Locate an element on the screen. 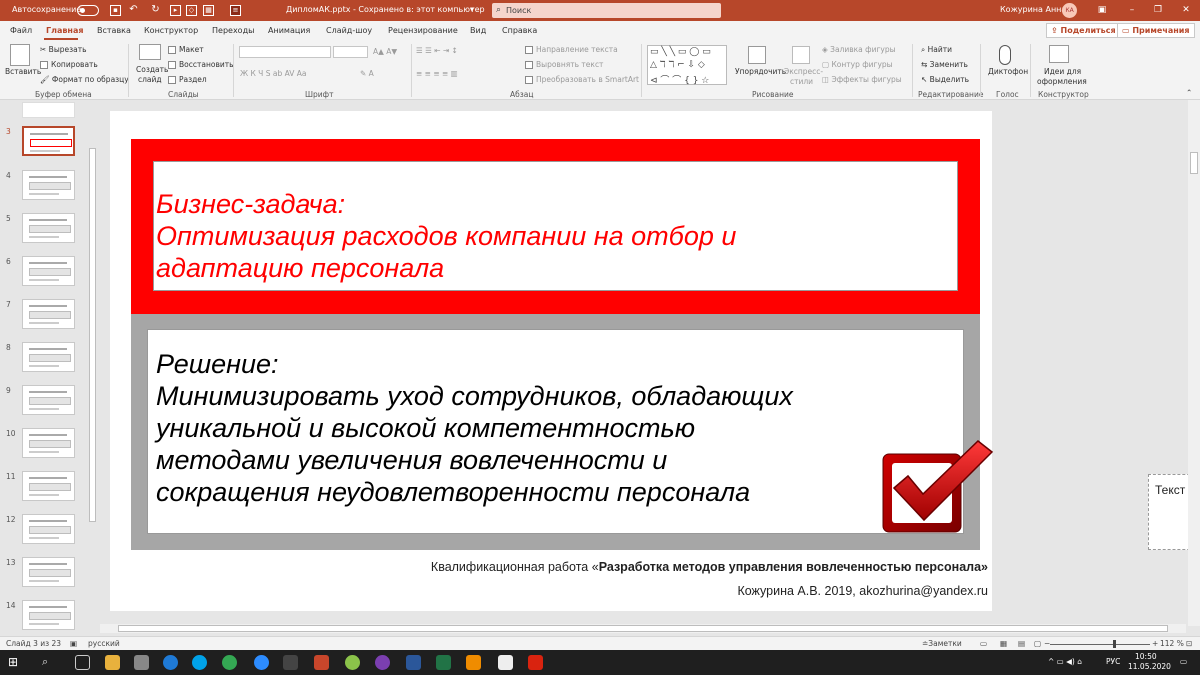  quick-styles-button: Экспресс- is located at coordinates (803, 71).